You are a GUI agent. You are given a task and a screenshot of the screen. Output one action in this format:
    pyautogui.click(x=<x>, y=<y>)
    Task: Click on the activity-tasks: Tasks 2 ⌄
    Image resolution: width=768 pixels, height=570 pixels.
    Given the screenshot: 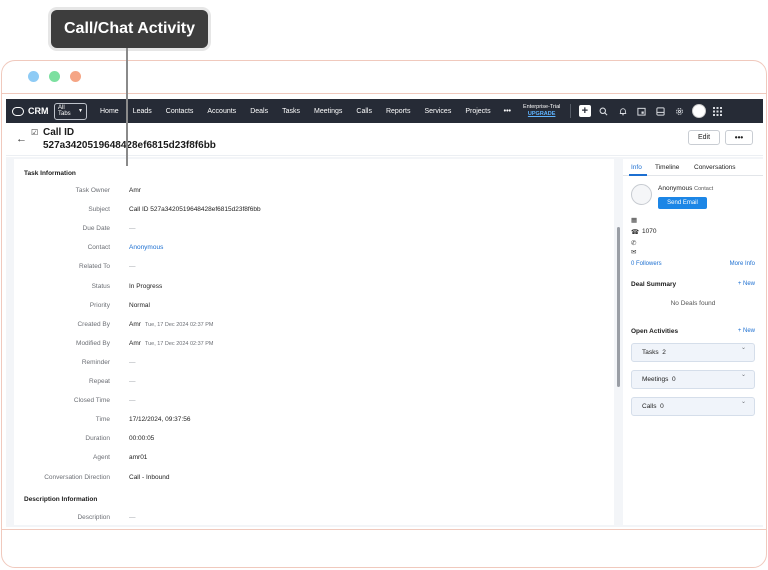 What is the action you would take?
    pyautogui.click(x=693, y=352)
    